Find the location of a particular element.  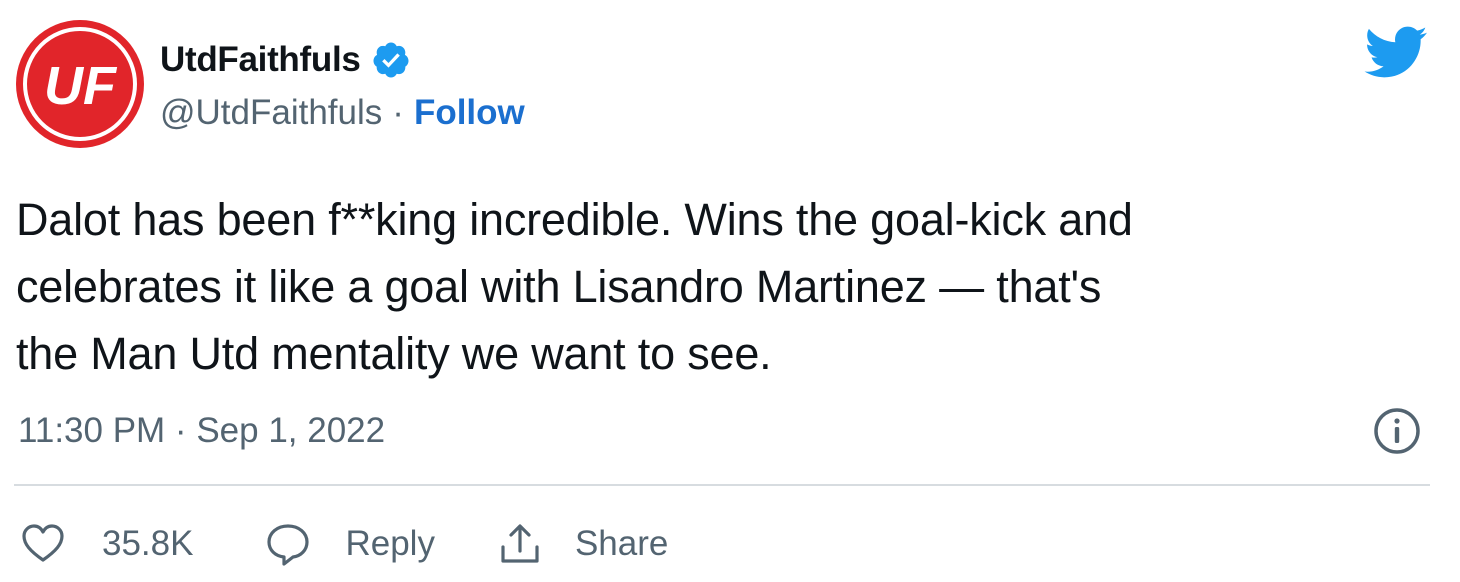

share-button: Share is located at coordinates (582, 544).